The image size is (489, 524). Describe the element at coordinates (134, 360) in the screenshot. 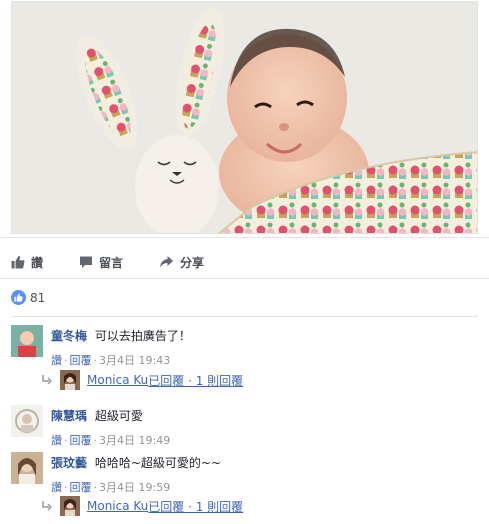

I see `comment-timestamp: 3月4日 19:43` at that location.